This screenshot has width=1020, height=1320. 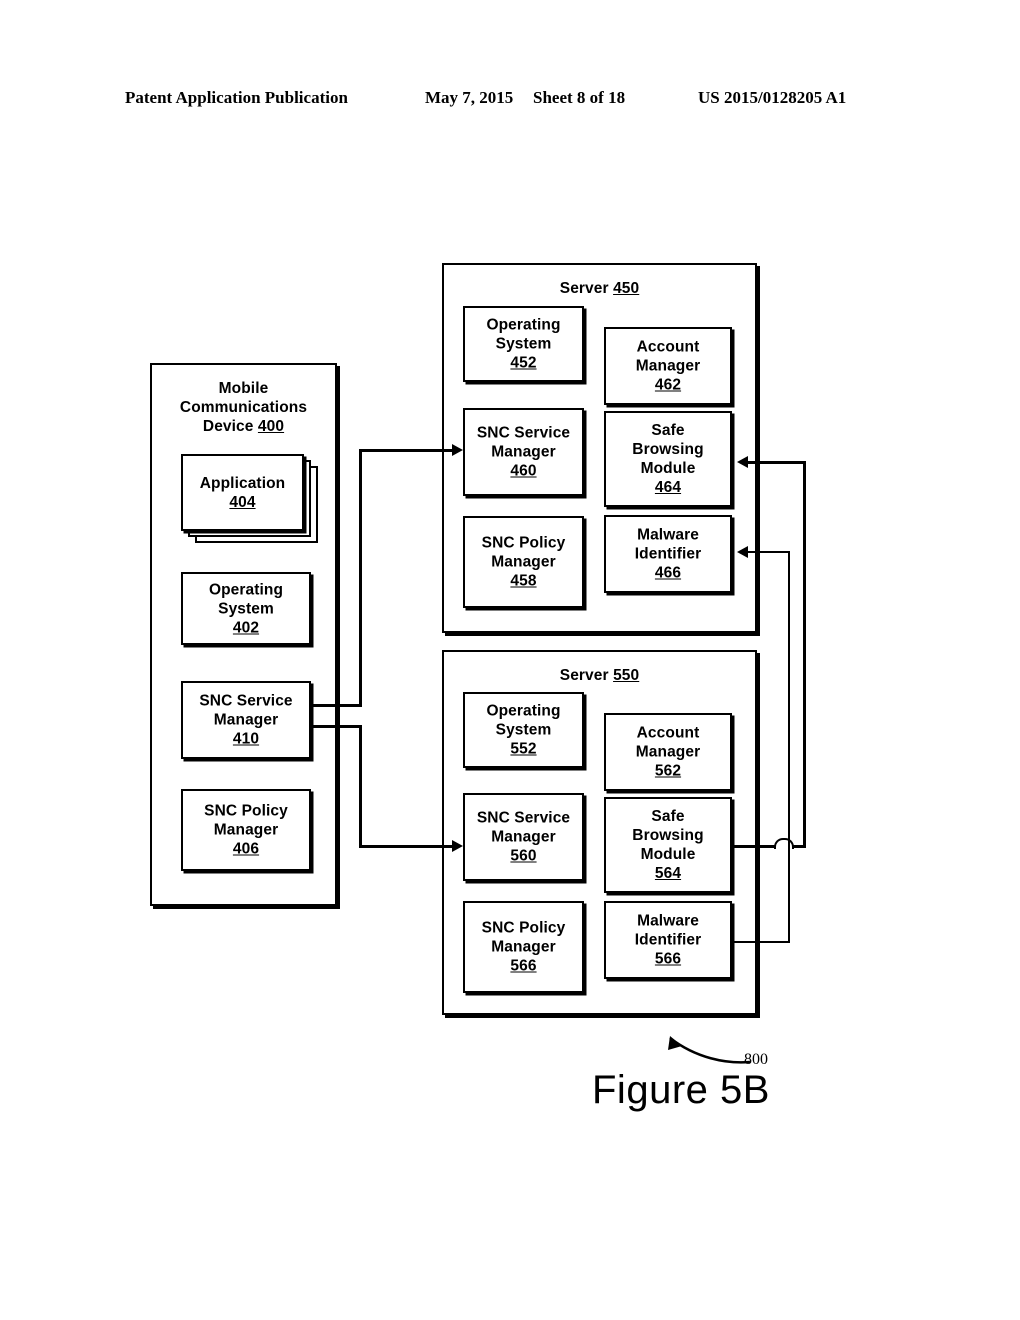 I want to click on connector-410-to-560-segment-horizontal-right, so click(x=406, y=846).